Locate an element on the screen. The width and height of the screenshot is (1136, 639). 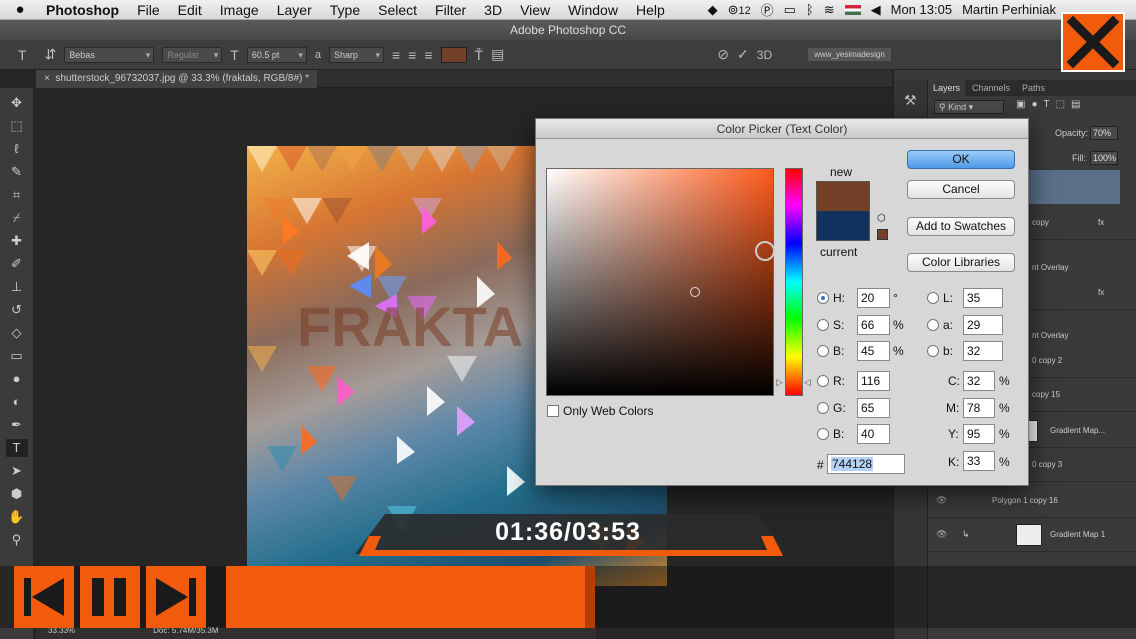
toggle-orientation-icon: ⇵ is located at coordinates (51, 54).